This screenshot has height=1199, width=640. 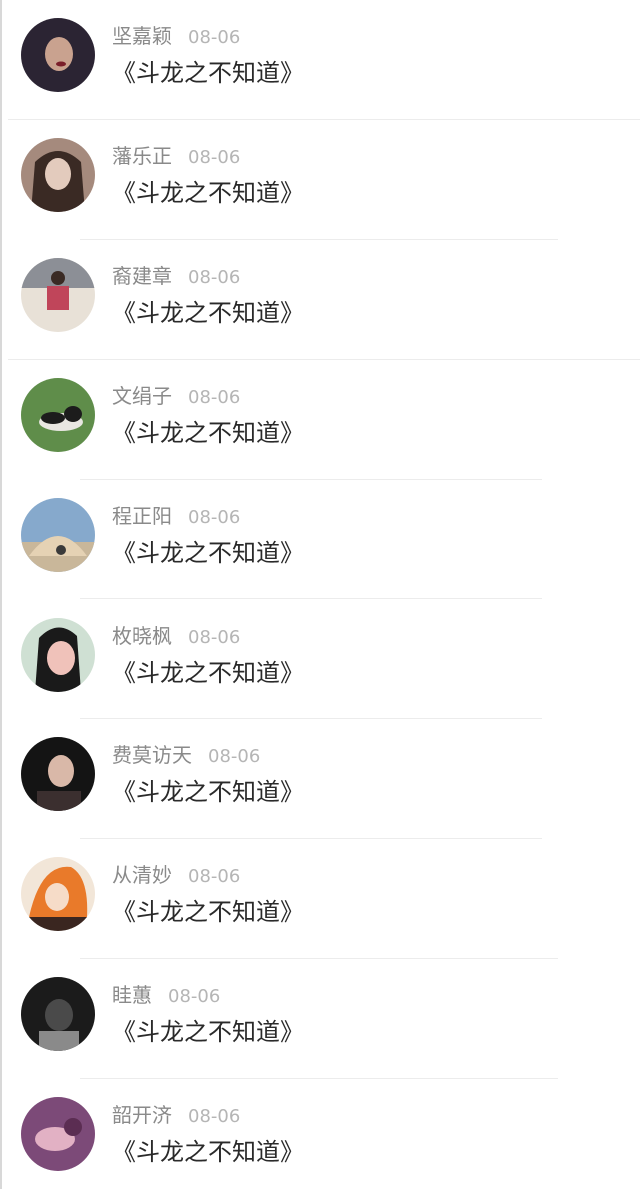 I want to click on list-item: 费莫访天 08-06 《斗龙之不知道》, so click(x=320, y=779).